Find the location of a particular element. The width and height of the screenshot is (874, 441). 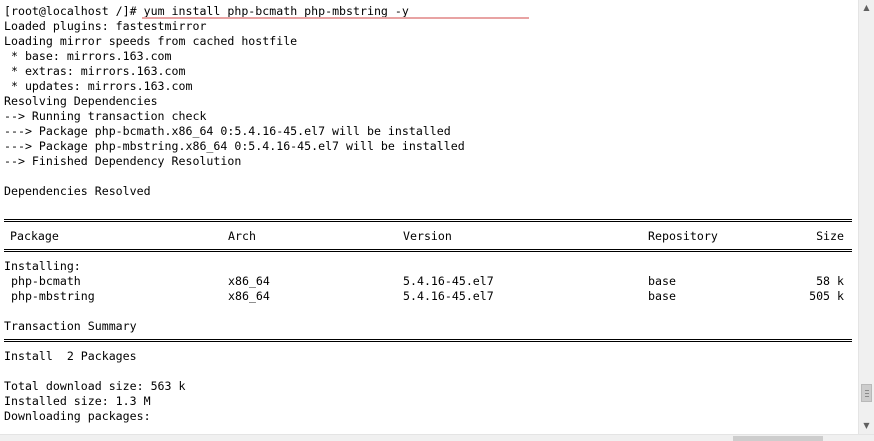

column-header-version: Version is located at coordinates (427, 236).